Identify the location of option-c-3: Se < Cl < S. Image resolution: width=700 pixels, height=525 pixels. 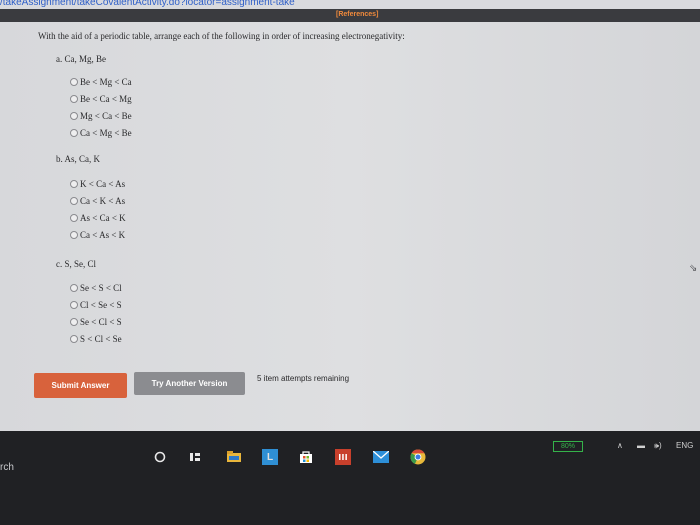
(96, 322).